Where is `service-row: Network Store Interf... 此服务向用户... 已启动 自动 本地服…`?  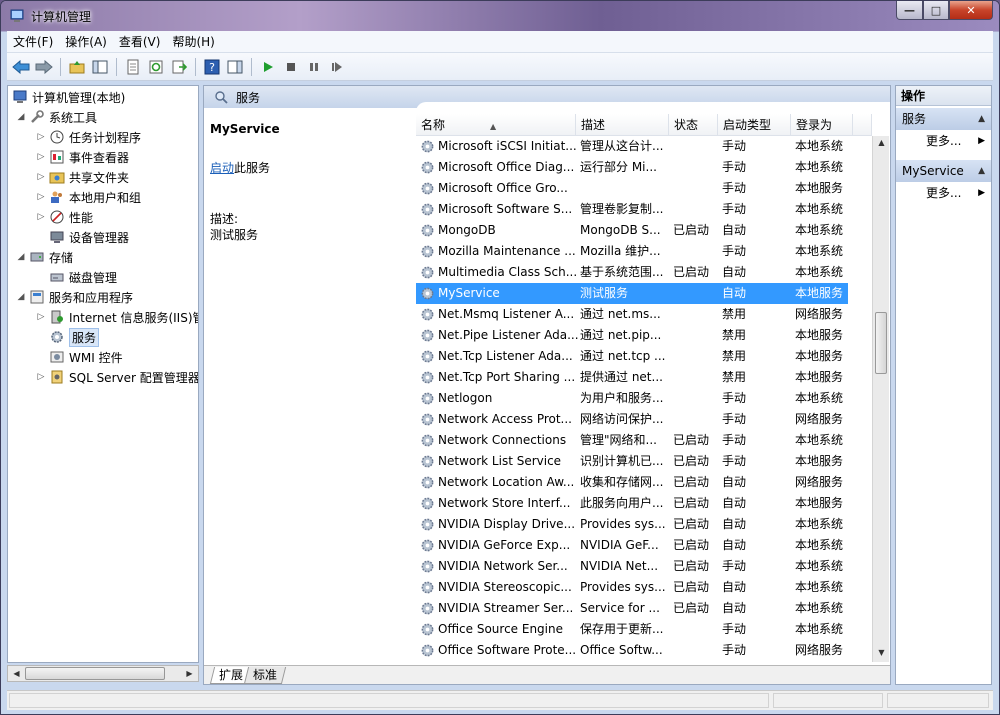
service-row: Network Store Interf... 此服务向用户... 已启动 自动 本地服… is located at coordinates (632, 503).